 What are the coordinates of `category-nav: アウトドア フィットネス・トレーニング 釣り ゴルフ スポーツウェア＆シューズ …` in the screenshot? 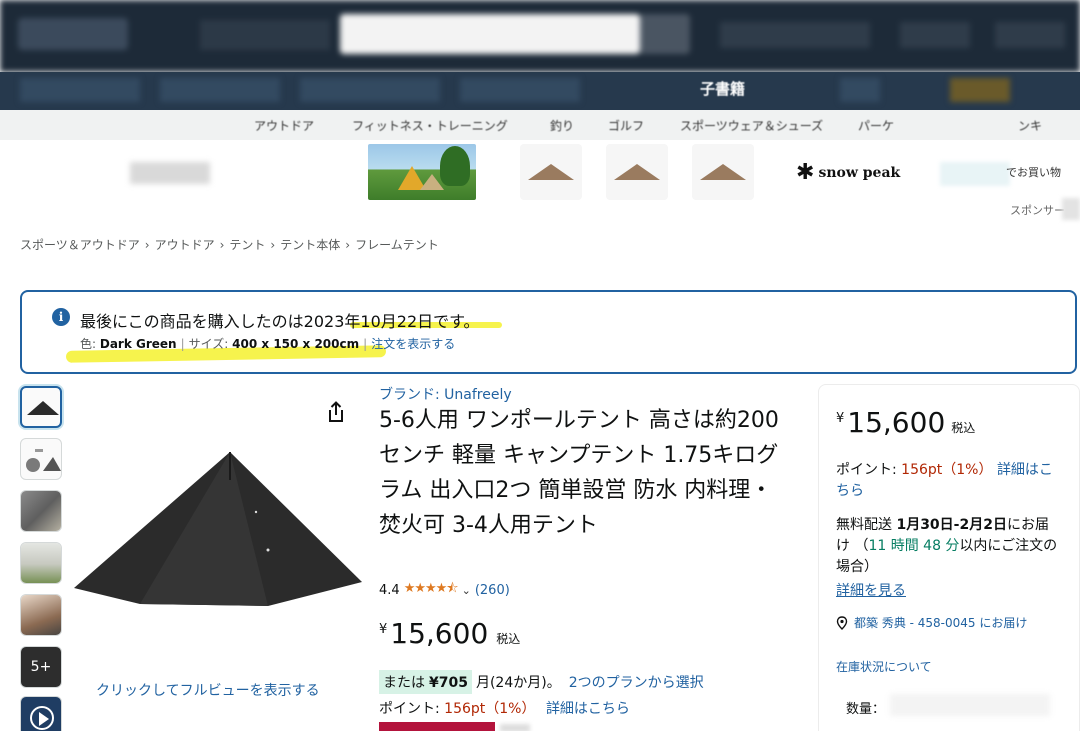 It's located at (540, 125).